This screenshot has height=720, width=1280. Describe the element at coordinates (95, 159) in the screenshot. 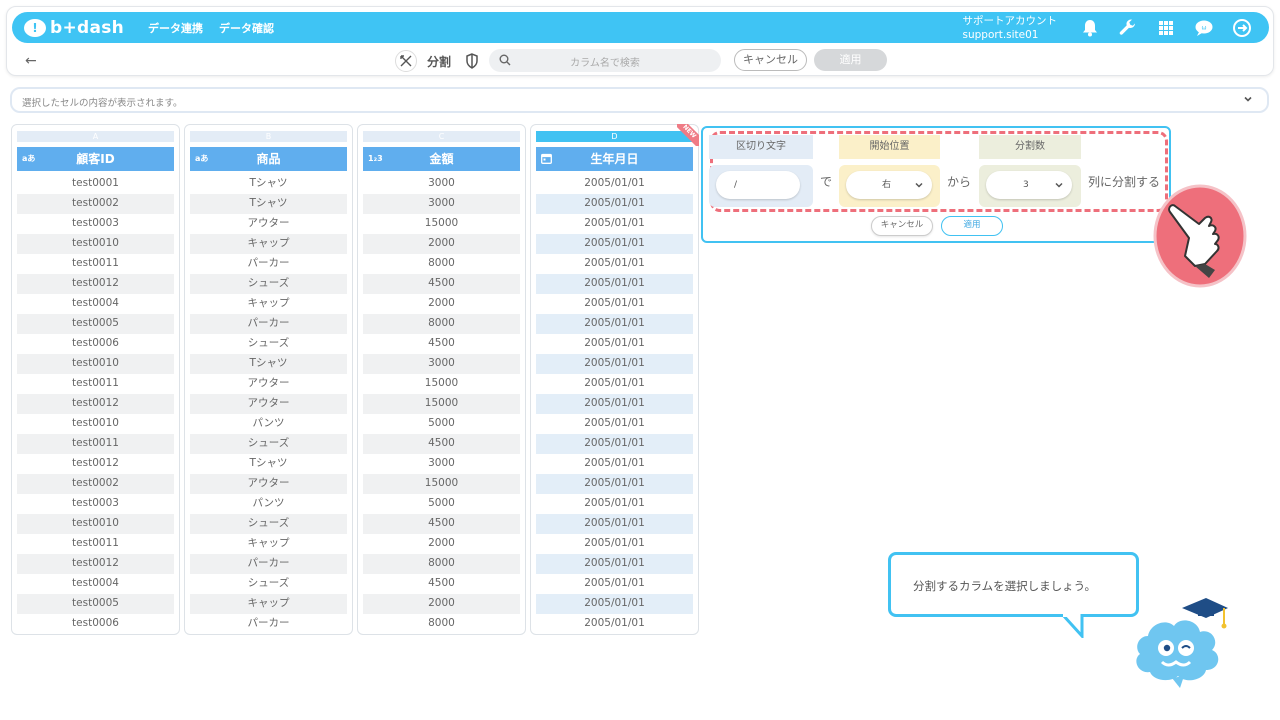

I see `column-header-customer-id: aあ 顧客ID` at that location.